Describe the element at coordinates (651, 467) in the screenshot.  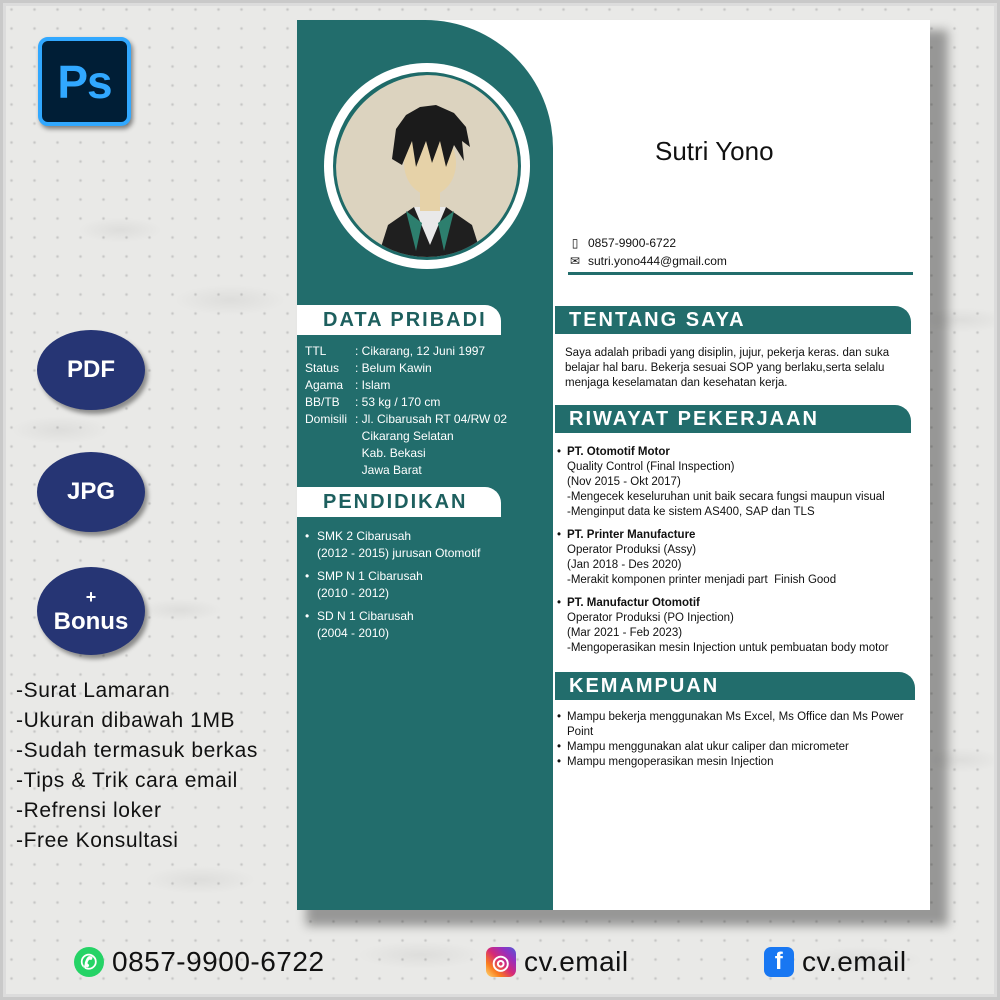
I see `job-line: Quality Control (Final Inspection)` at that location.